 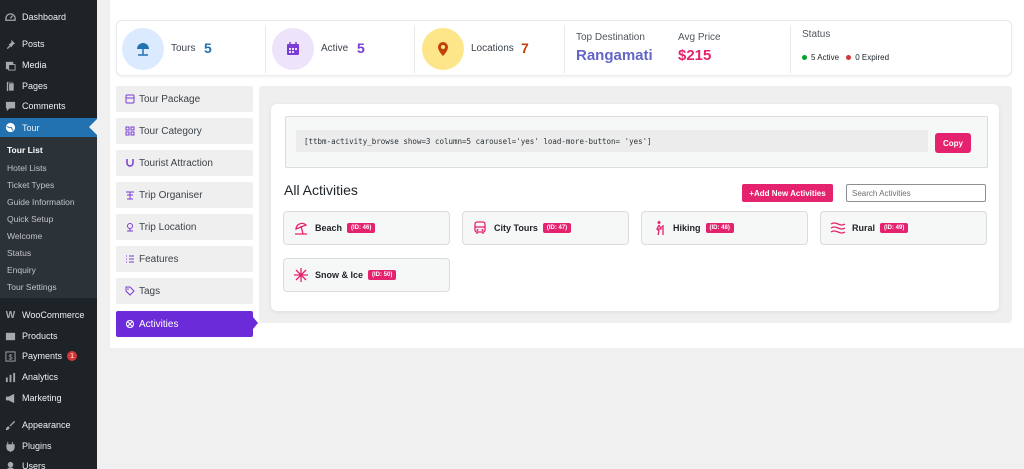 What do you see at coordinates (787, 193) in the screenshot?
I see `add-new-activities-button: +Add New Activities` at bounding box center [787, 193].